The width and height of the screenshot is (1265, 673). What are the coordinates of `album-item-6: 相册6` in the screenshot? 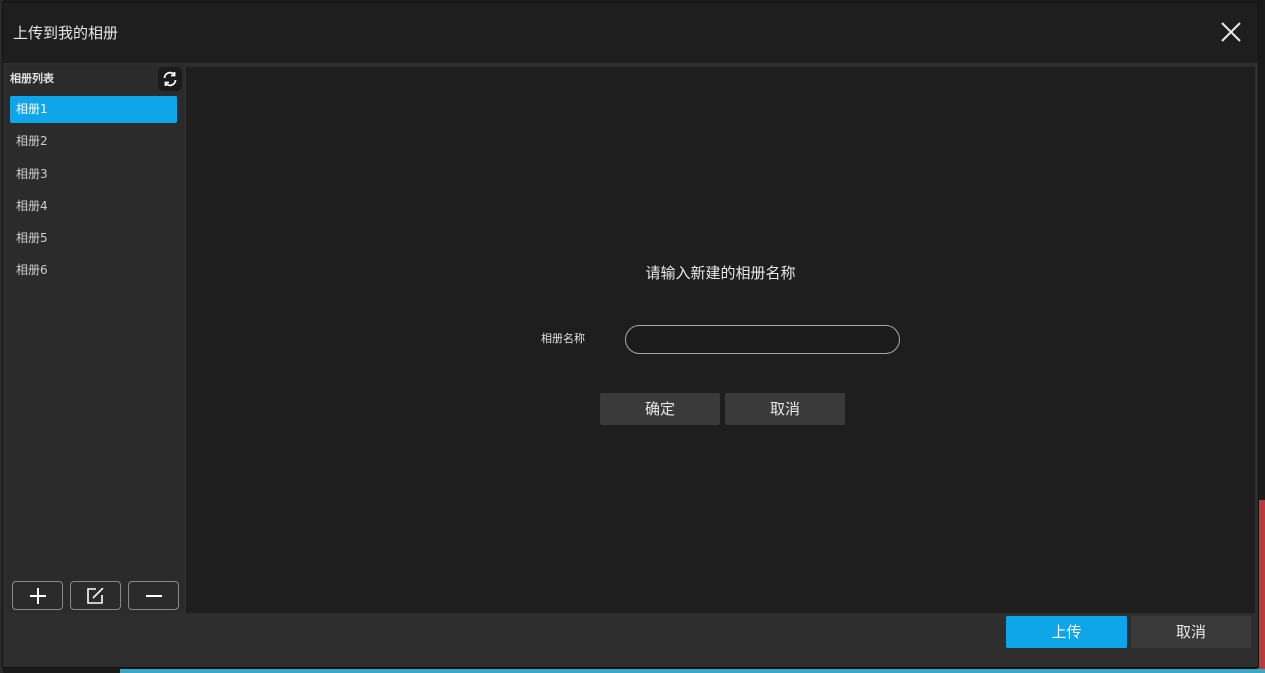 It's located at (93, 270).